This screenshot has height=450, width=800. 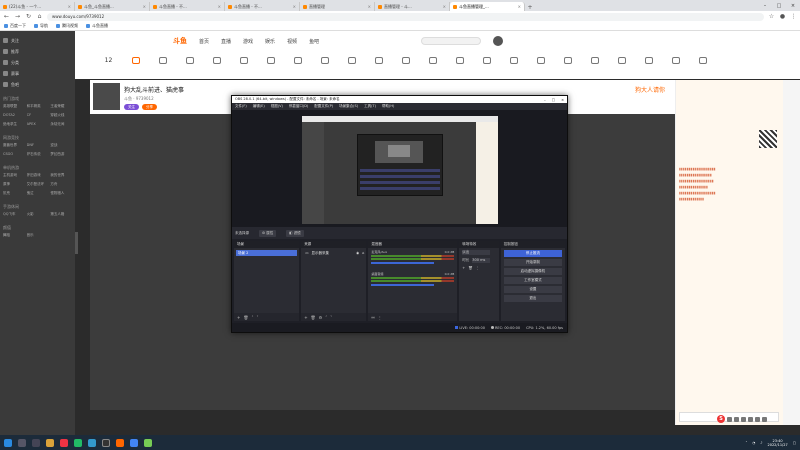 What do you see at coordinates (61, 116) in the screenshot?
I see `sidebar-link: 穿越火线` at bounding box center [61, 116].